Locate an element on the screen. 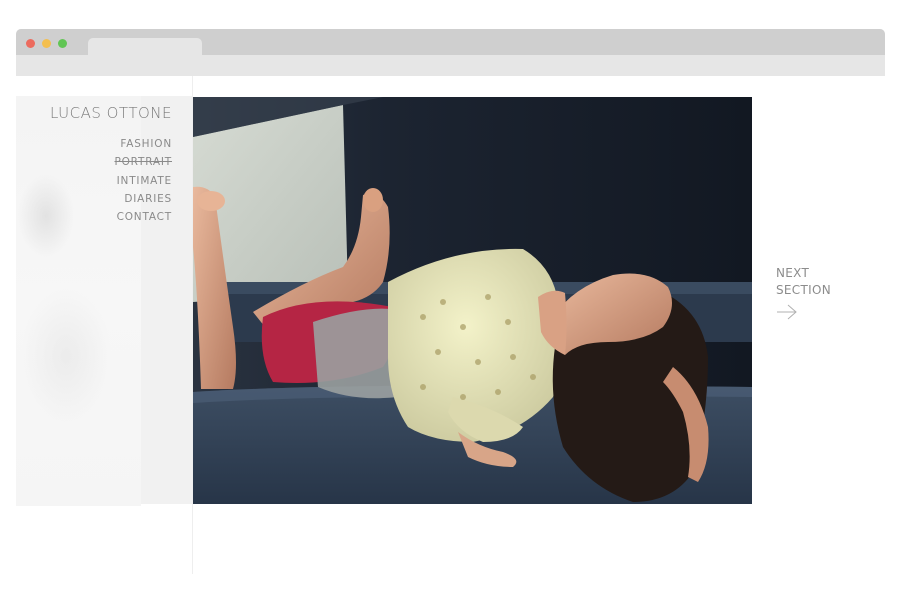 The height and width of the screenshot is (600, 900). browser-chrome is located at coordinates (450, 52).